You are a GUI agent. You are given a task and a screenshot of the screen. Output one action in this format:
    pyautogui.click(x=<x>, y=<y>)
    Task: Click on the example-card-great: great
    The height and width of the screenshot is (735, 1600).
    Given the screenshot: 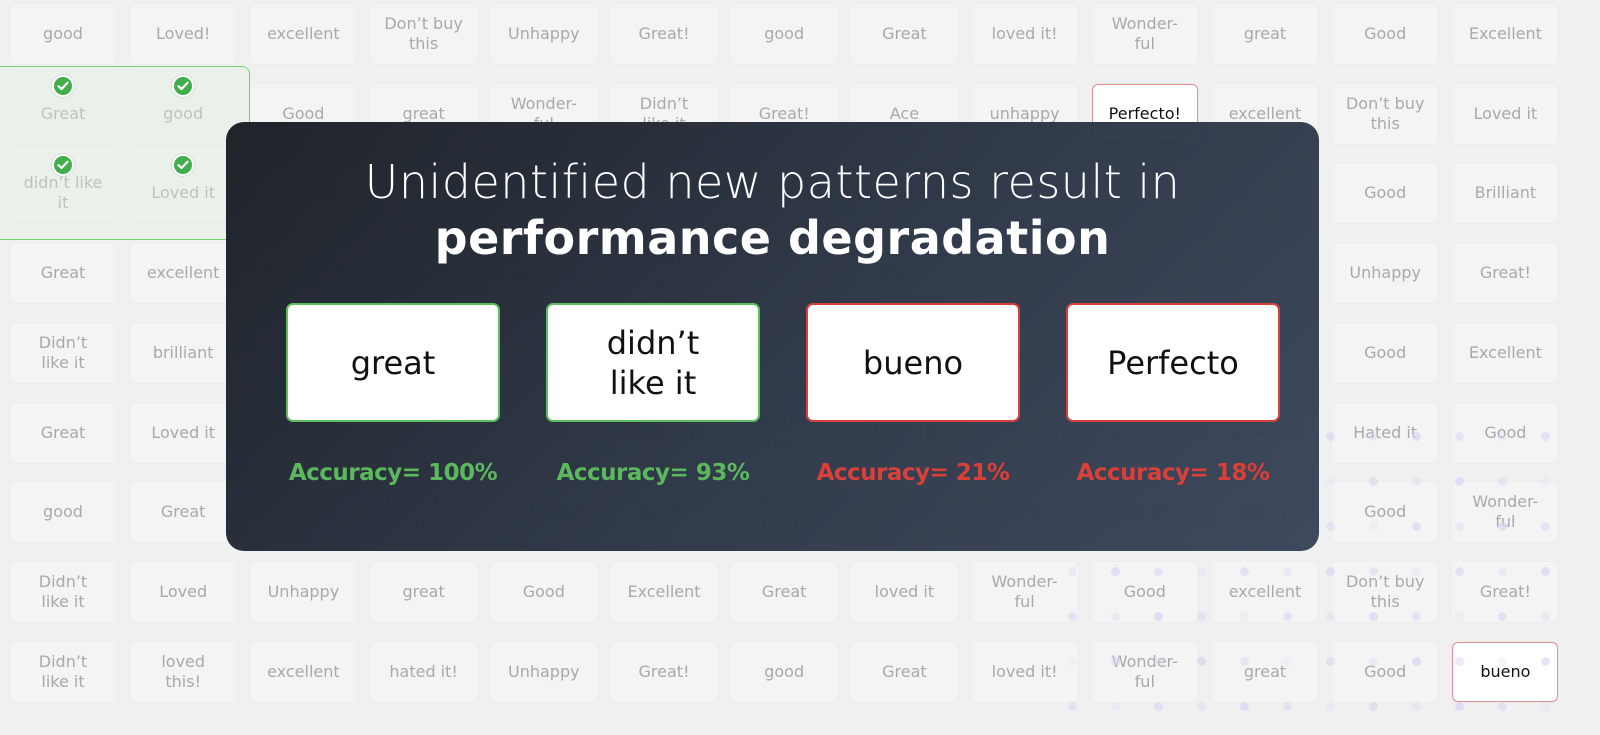 What is the action you would take?
    pyautogui.click(x=393, y=362)
    